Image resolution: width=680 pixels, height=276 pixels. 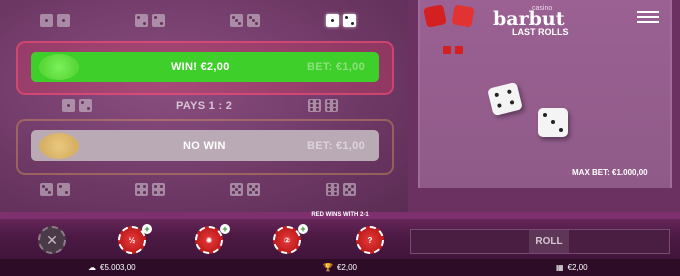 What do you see at coordinates (328, 267) in the screenshot?
I see `trophy-icon: 🏆` at bounding box center [328, 267].